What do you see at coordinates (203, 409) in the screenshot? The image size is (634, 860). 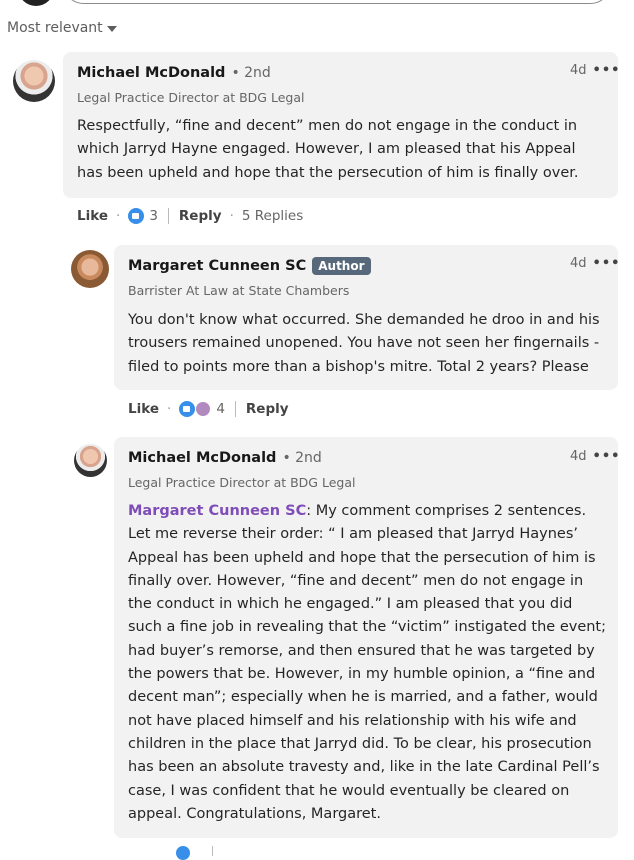 I see `love-reaction-icon` at bounding box center [203, 409].